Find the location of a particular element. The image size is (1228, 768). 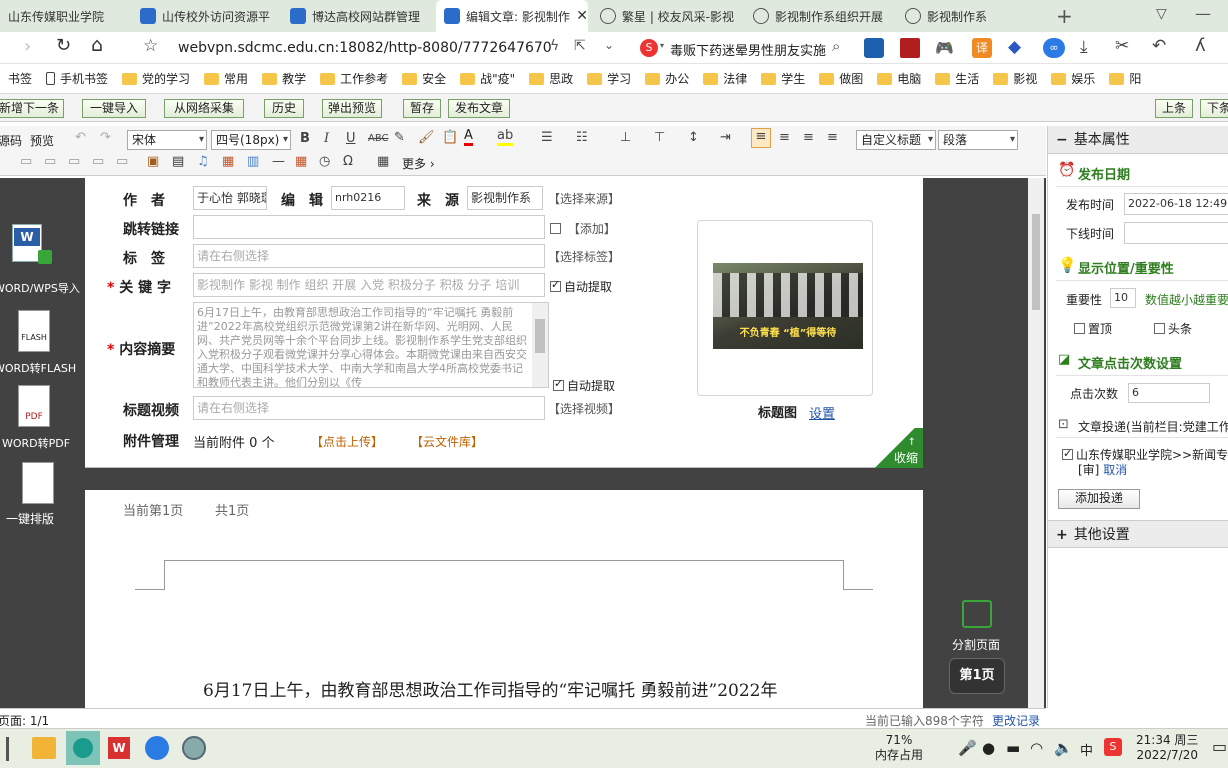

next-article-button: 下条 is located at coordinates (1214, 108).